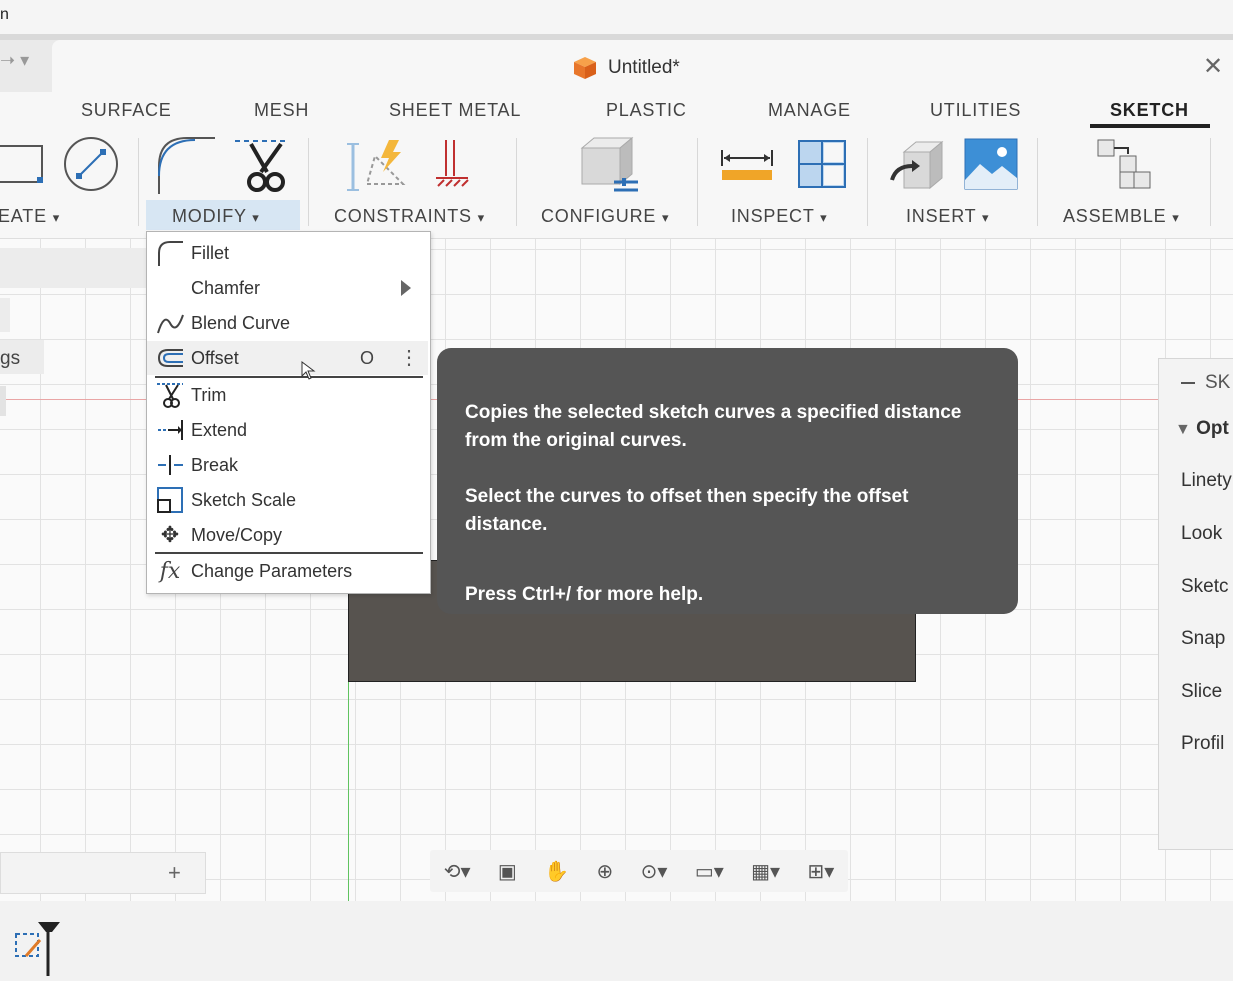 The width and height of the screenshot is (1233, 981). Describe the element at coordinates (287, 358) in the screenshot. I see `menu-item-offset: Offset O ⋮` at that location.